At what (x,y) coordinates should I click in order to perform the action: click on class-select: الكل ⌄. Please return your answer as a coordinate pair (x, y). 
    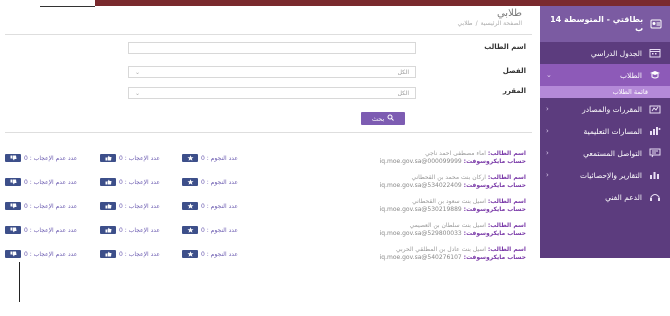
    Looking at the image, I should click on (272, 72).